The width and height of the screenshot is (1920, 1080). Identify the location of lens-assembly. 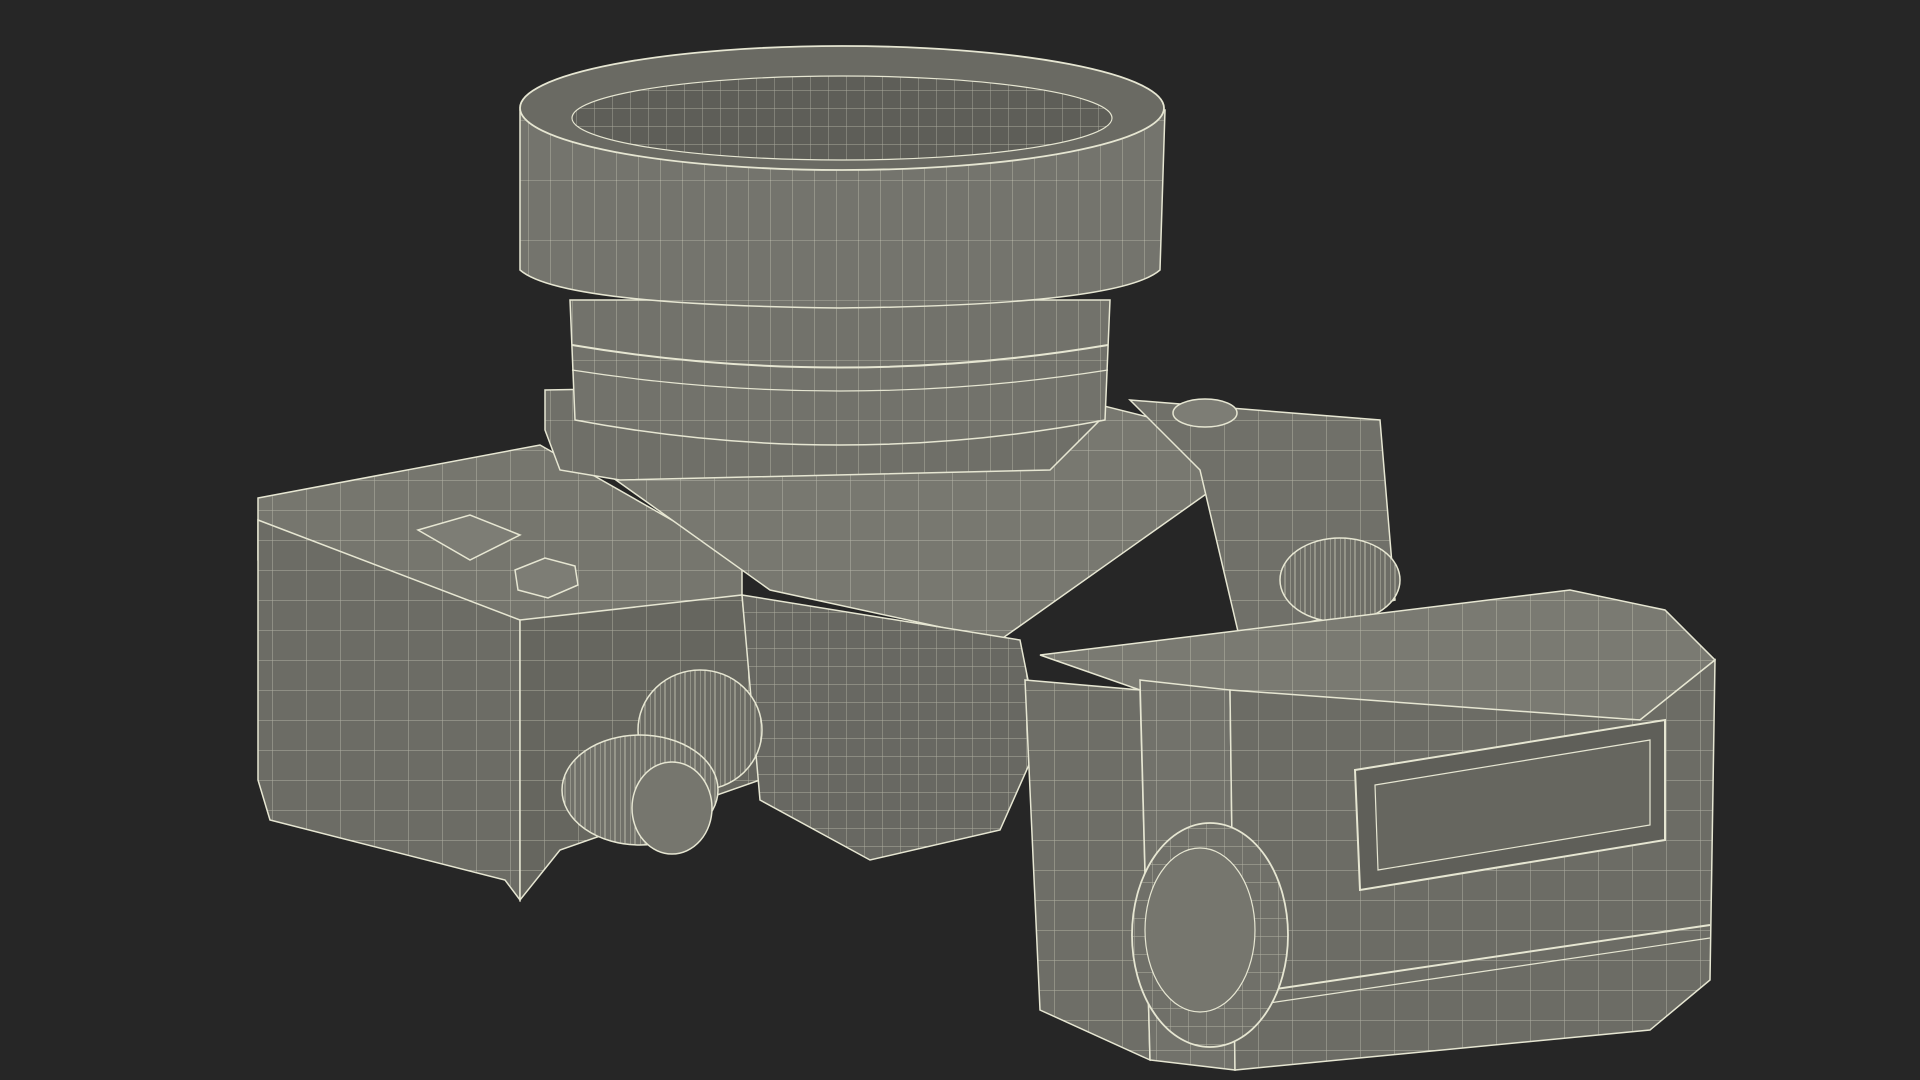
(842, 263).